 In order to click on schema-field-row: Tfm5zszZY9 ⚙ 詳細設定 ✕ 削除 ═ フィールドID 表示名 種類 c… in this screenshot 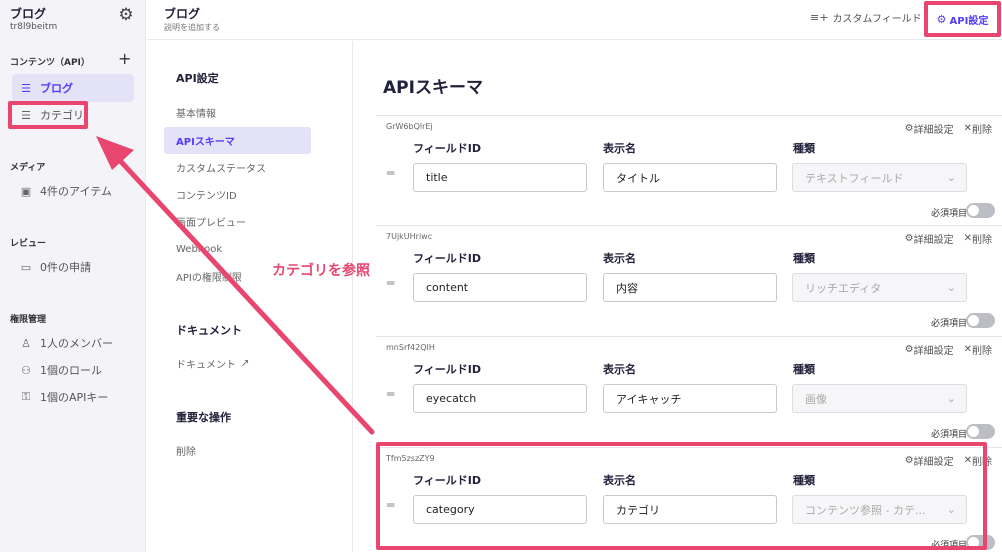, I will do `click(689, 499)`.